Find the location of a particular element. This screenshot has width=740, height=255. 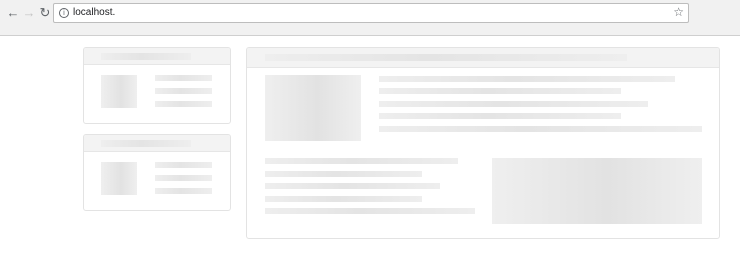

bookmark-star-icon: ☆ is located at coordinates (678, 12).